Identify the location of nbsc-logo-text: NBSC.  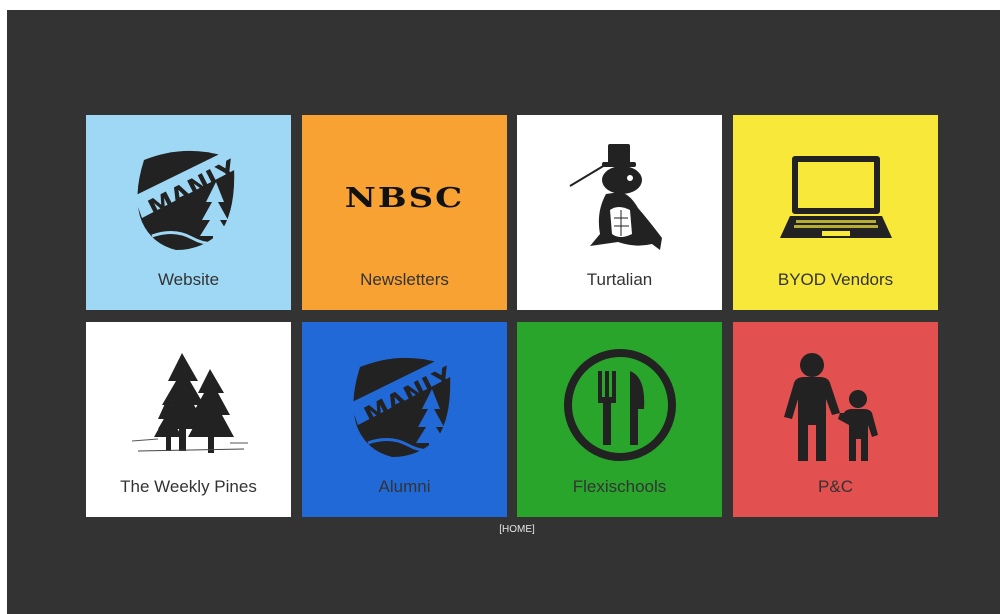
(404, 198).